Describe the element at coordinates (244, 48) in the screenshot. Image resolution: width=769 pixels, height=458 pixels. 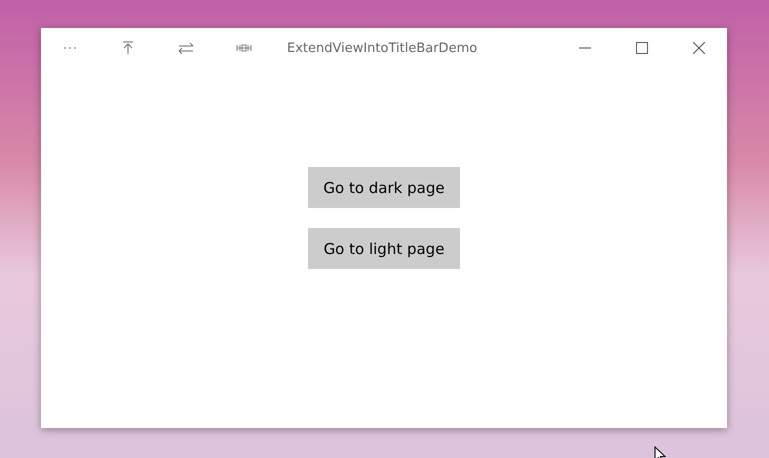
I see `bars-icon` at that location.